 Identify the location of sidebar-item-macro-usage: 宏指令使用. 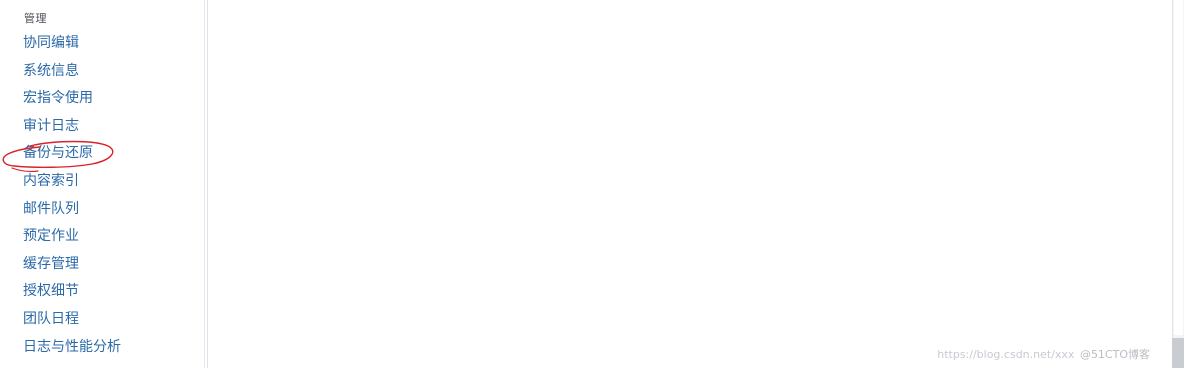
(60, 99).